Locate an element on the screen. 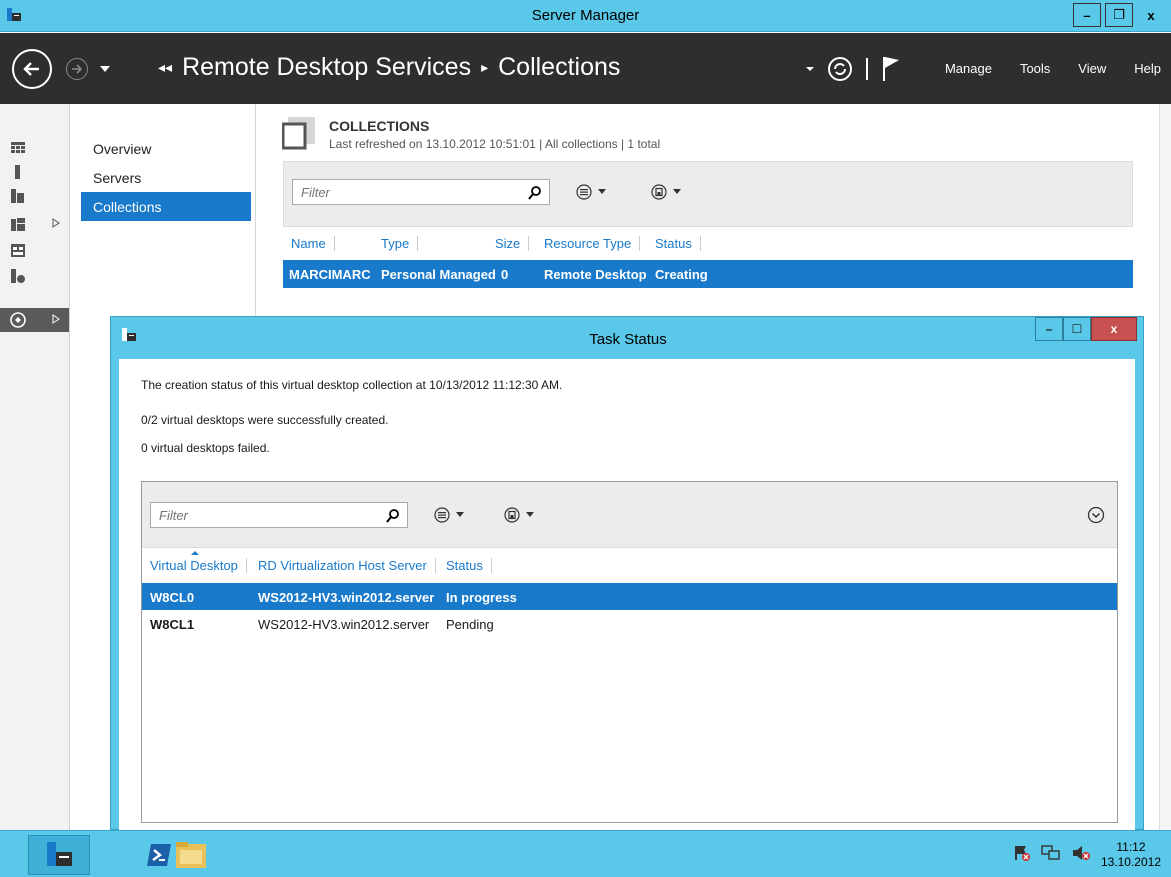 This screenshot has height=877, width=1171. remote-desktop-services-icon is located at coordinates (18, 320).